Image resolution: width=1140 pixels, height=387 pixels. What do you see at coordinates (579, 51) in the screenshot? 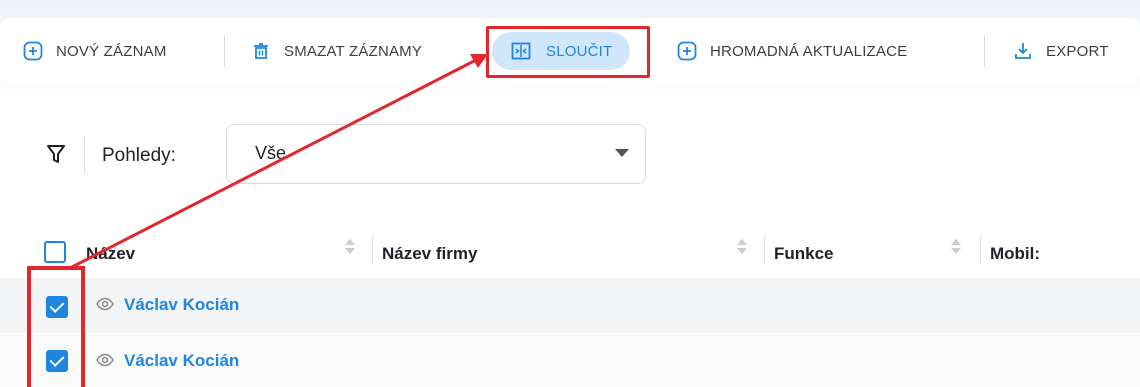
I see `merge-label: SLOUČIT` at bounding box center [579, 51].